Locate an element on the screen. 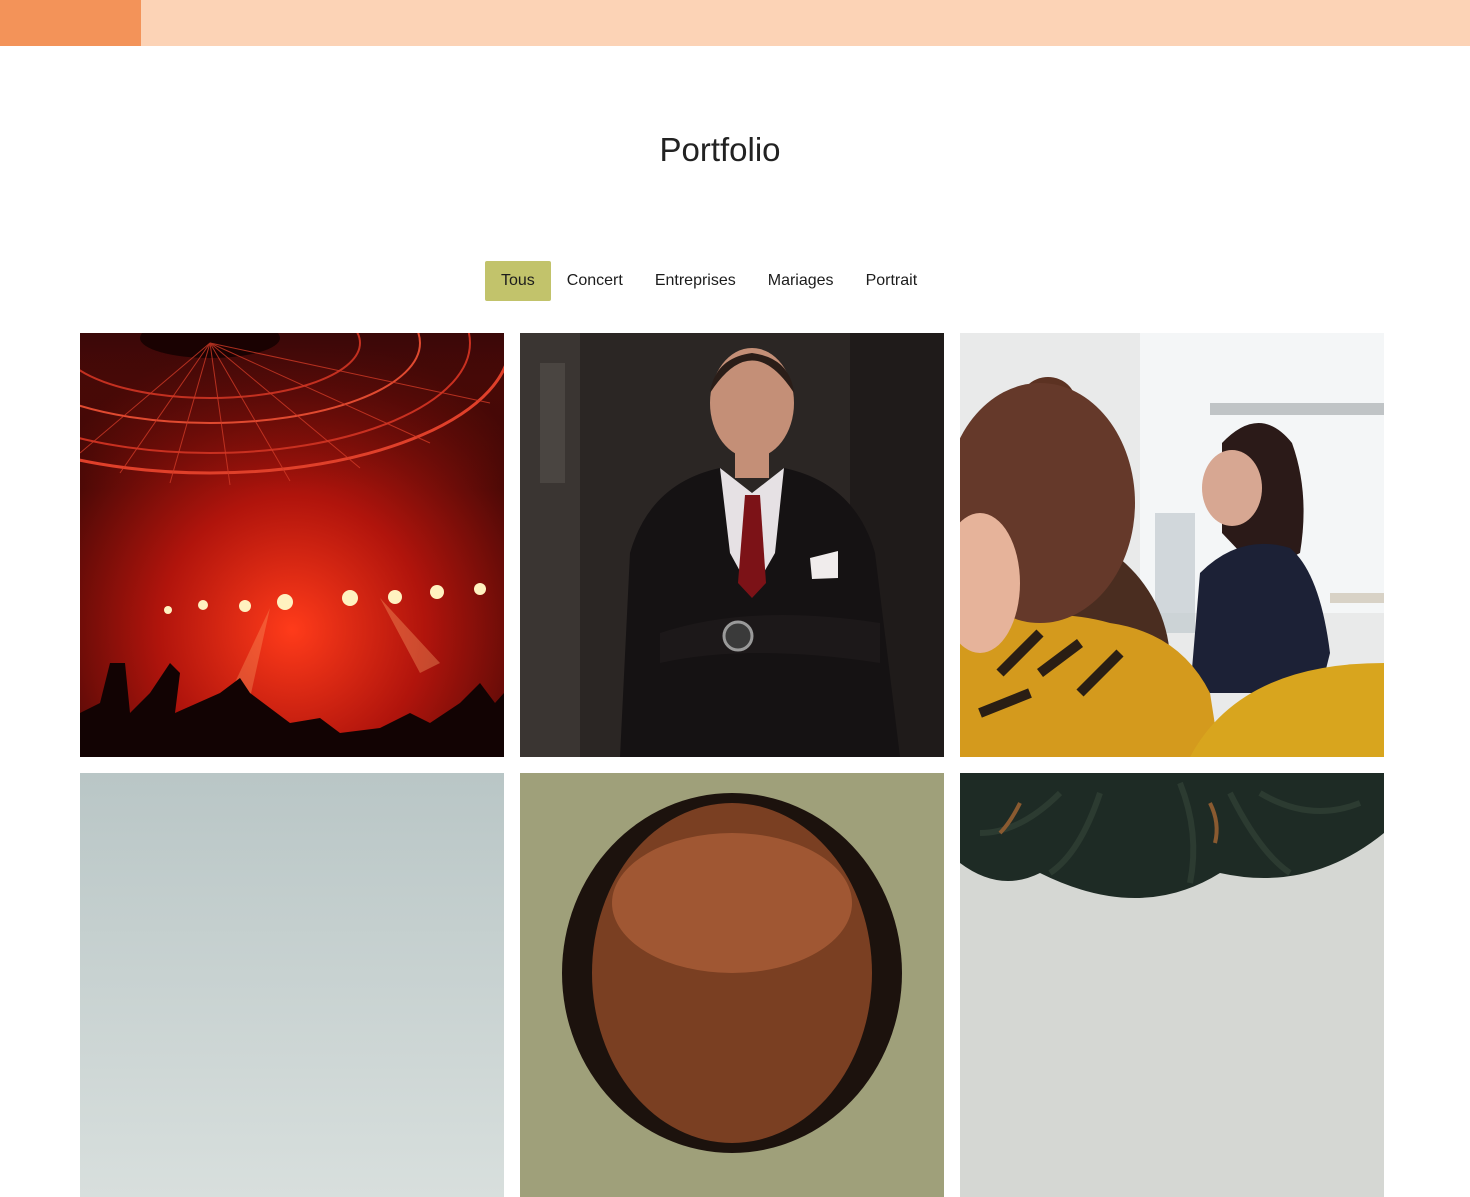 The width and height of the screenshot is (1470, 1197). page-title: Portfolio is located at coordinates (720, 150).